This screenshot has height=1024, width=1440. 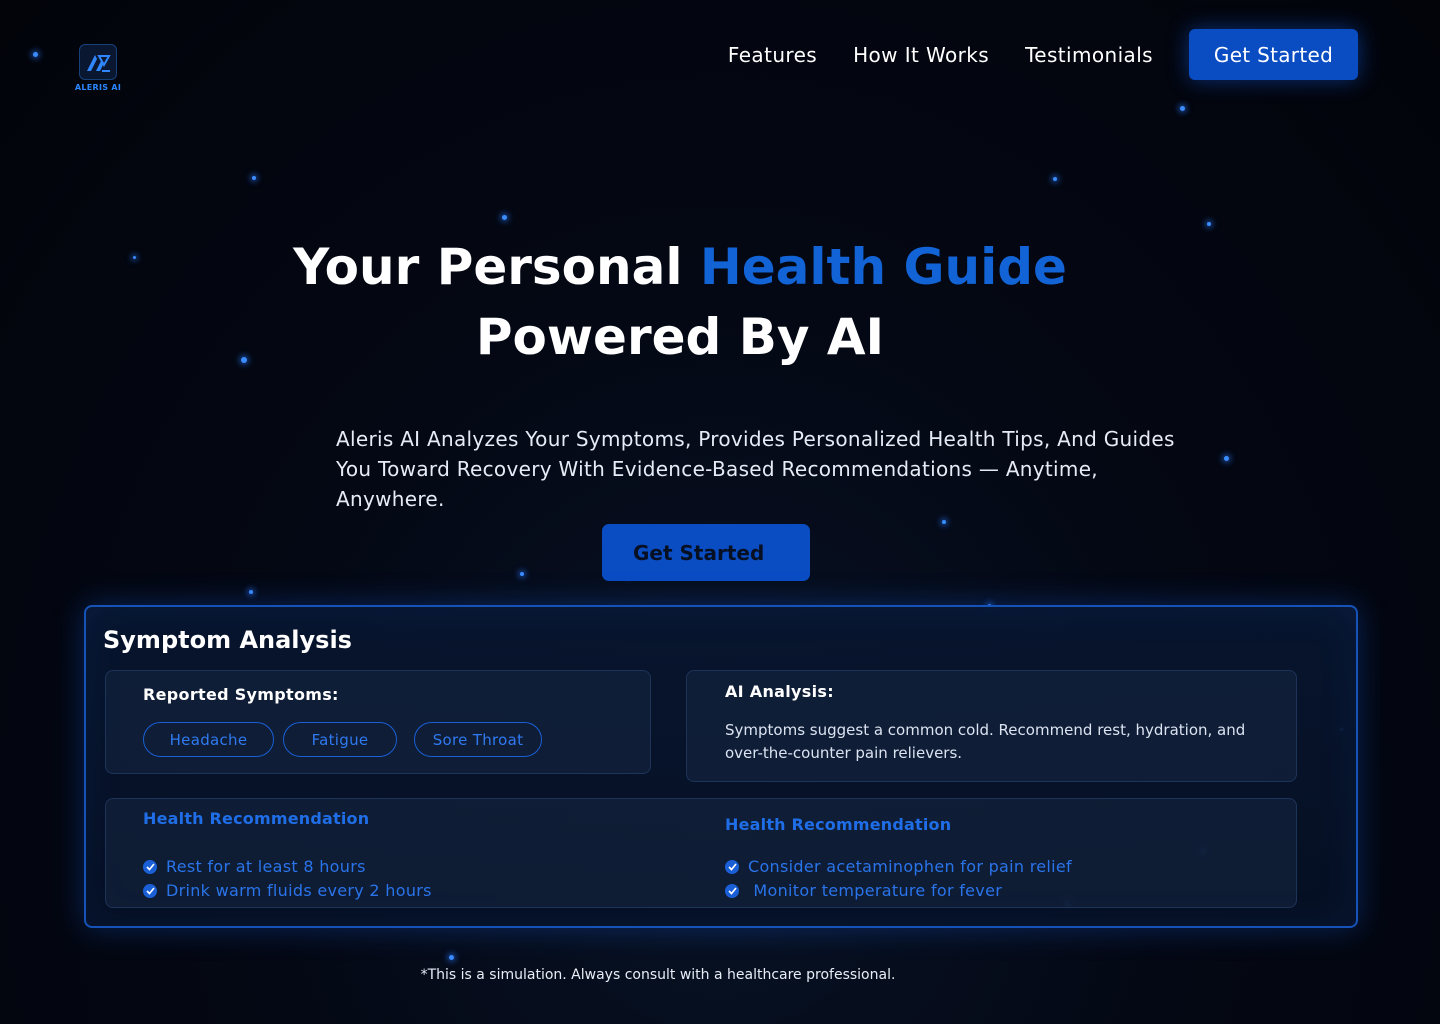 I want to click on hero-title-line1: Your Personal Health Guide, so click(x=680, y=267).